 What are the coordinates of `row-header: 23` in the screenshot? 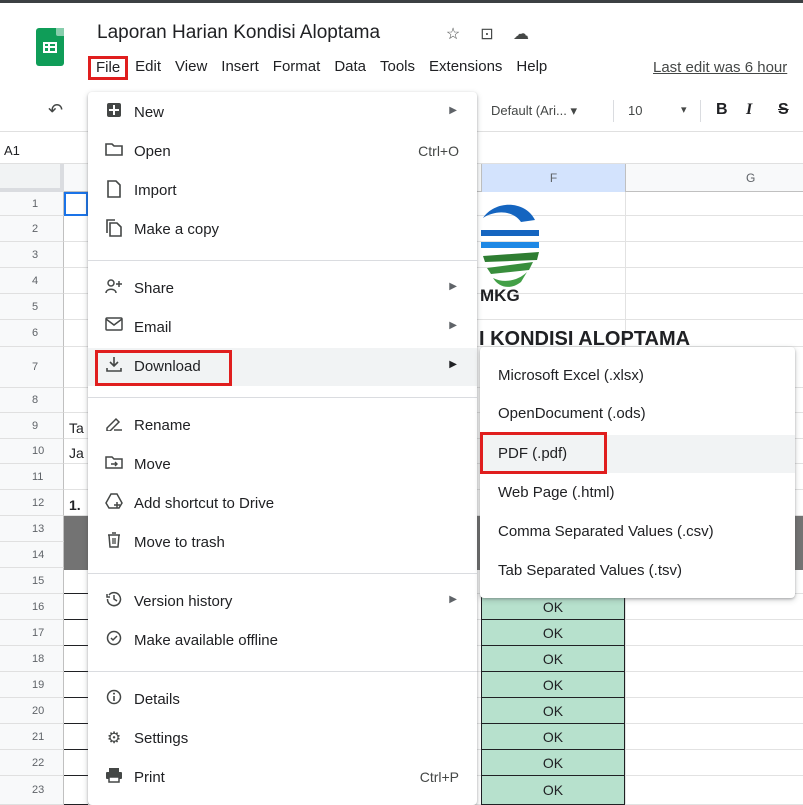 It's located at (32, 790).